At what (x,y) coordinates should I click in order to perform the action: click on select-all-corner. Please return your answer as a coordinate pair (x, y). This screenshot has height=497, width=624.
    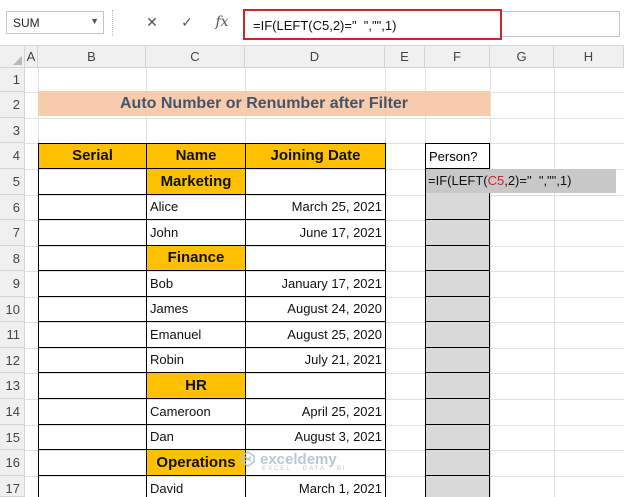
    Looking at the image, I should click on (12, 57).